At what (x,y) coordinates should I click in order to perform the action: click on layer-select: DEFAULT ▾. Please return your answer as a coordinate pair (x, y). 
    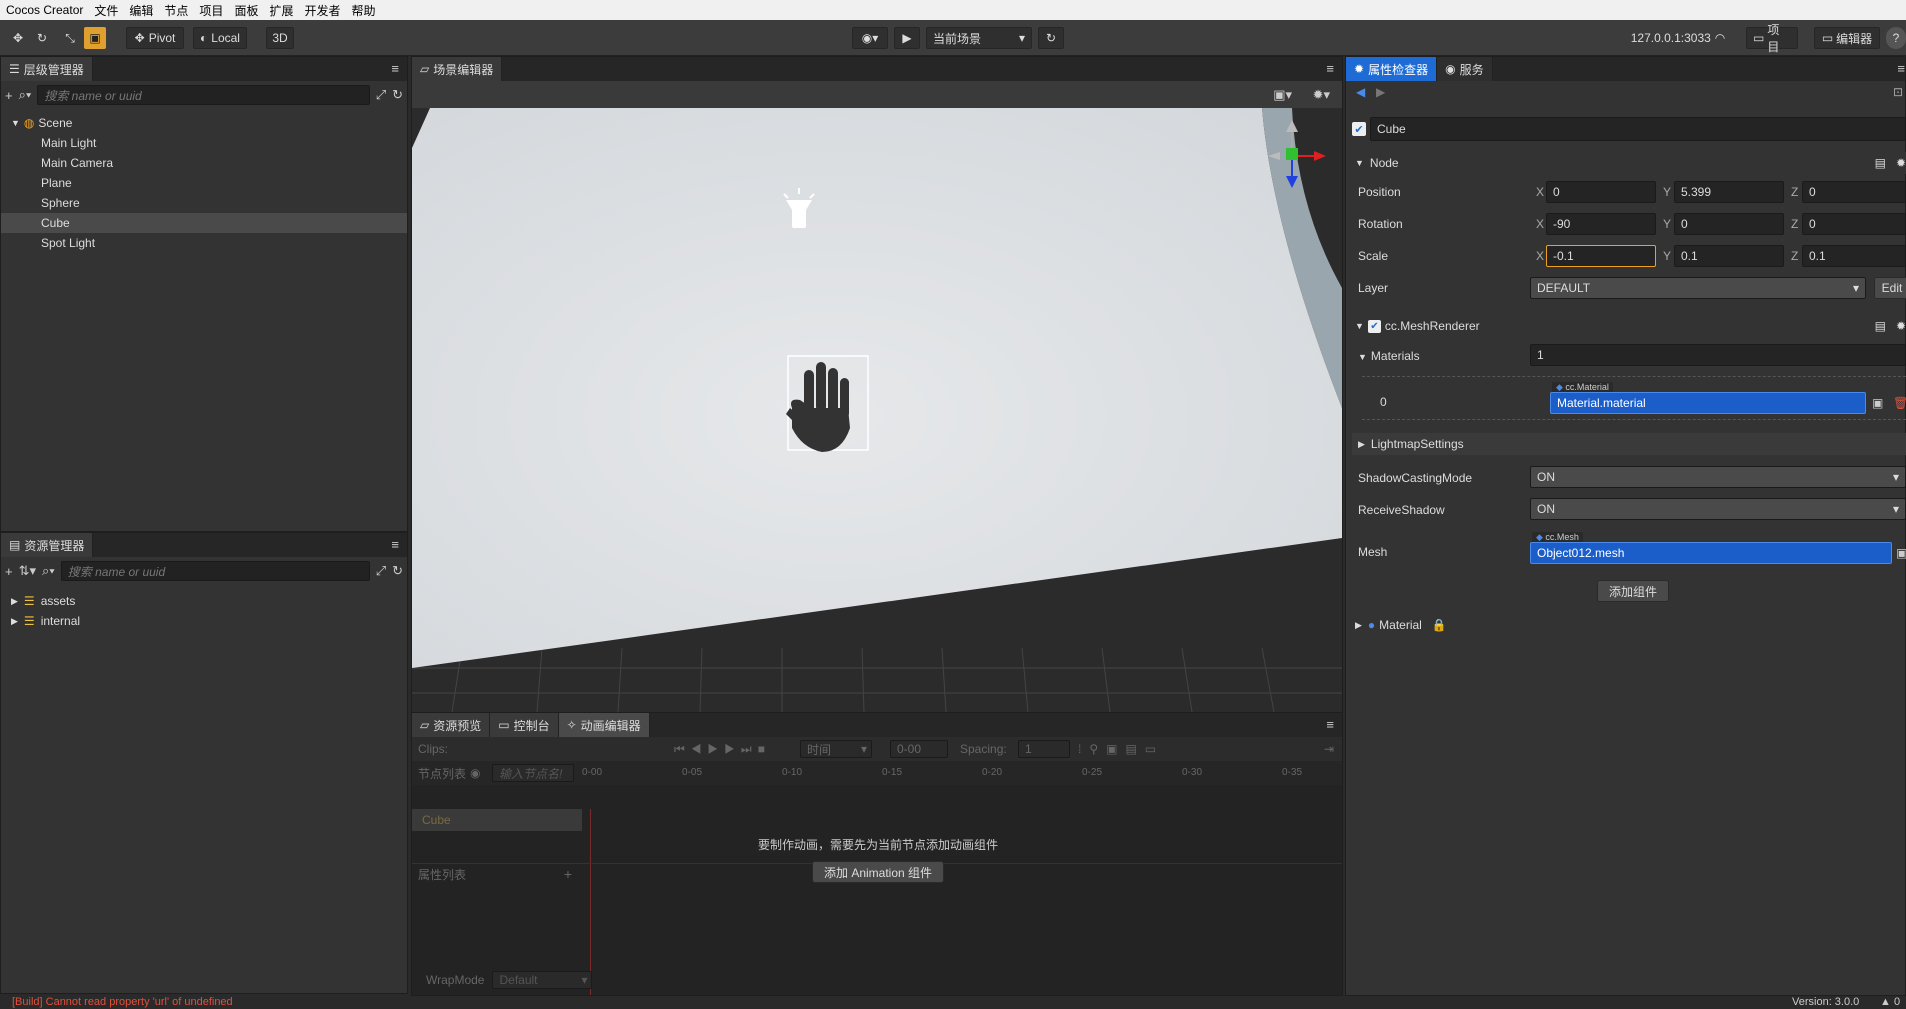
    Looking at the image, I should click on (1698, 288).